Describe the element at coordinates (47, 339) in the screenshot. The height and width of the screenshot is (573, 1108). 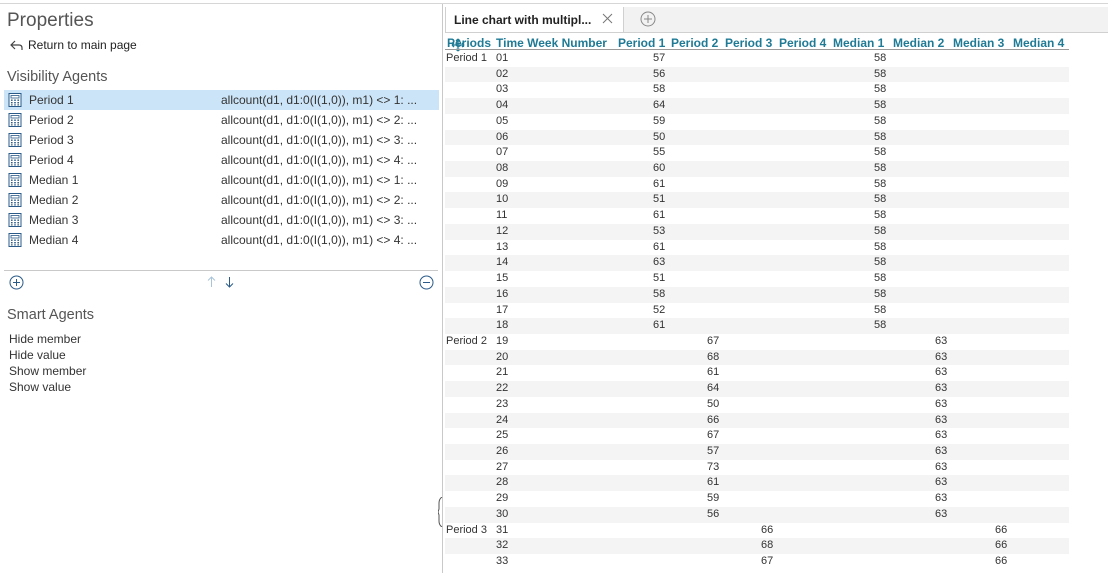
I see `smart-agent-item: Hide member` at that location.